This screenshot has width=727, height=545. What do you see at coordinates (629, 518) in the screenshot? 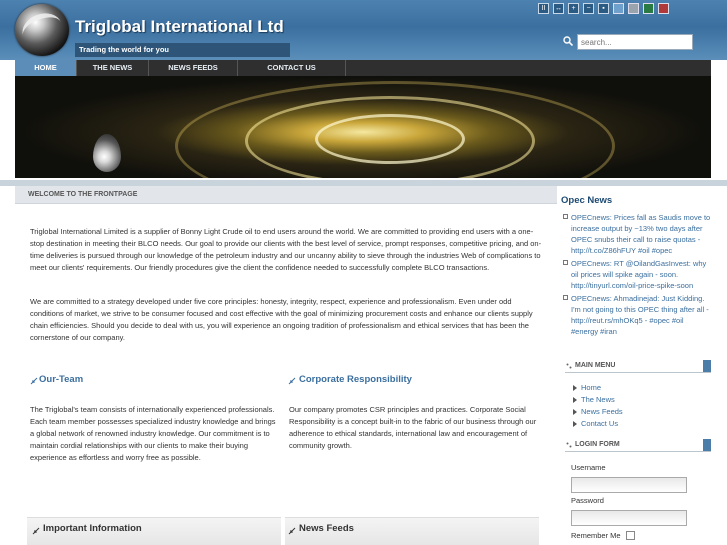
I see `password-field` at bounding box center [629, 518].